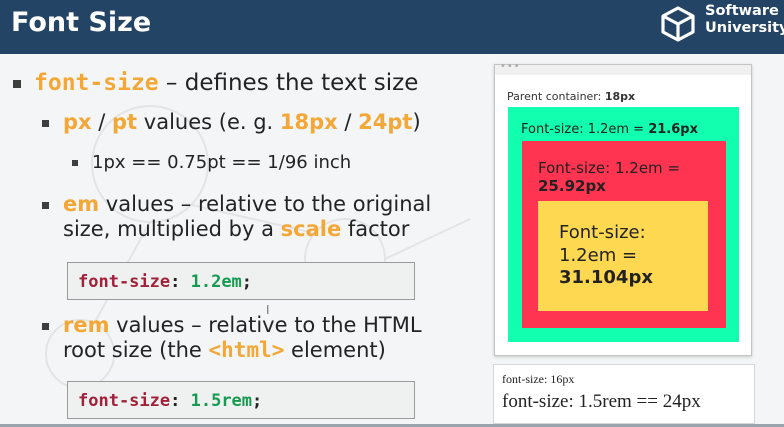  Describe the element at coordinates (81, 22) in the screenshot. I see `slide-title: Font Size` at that location.